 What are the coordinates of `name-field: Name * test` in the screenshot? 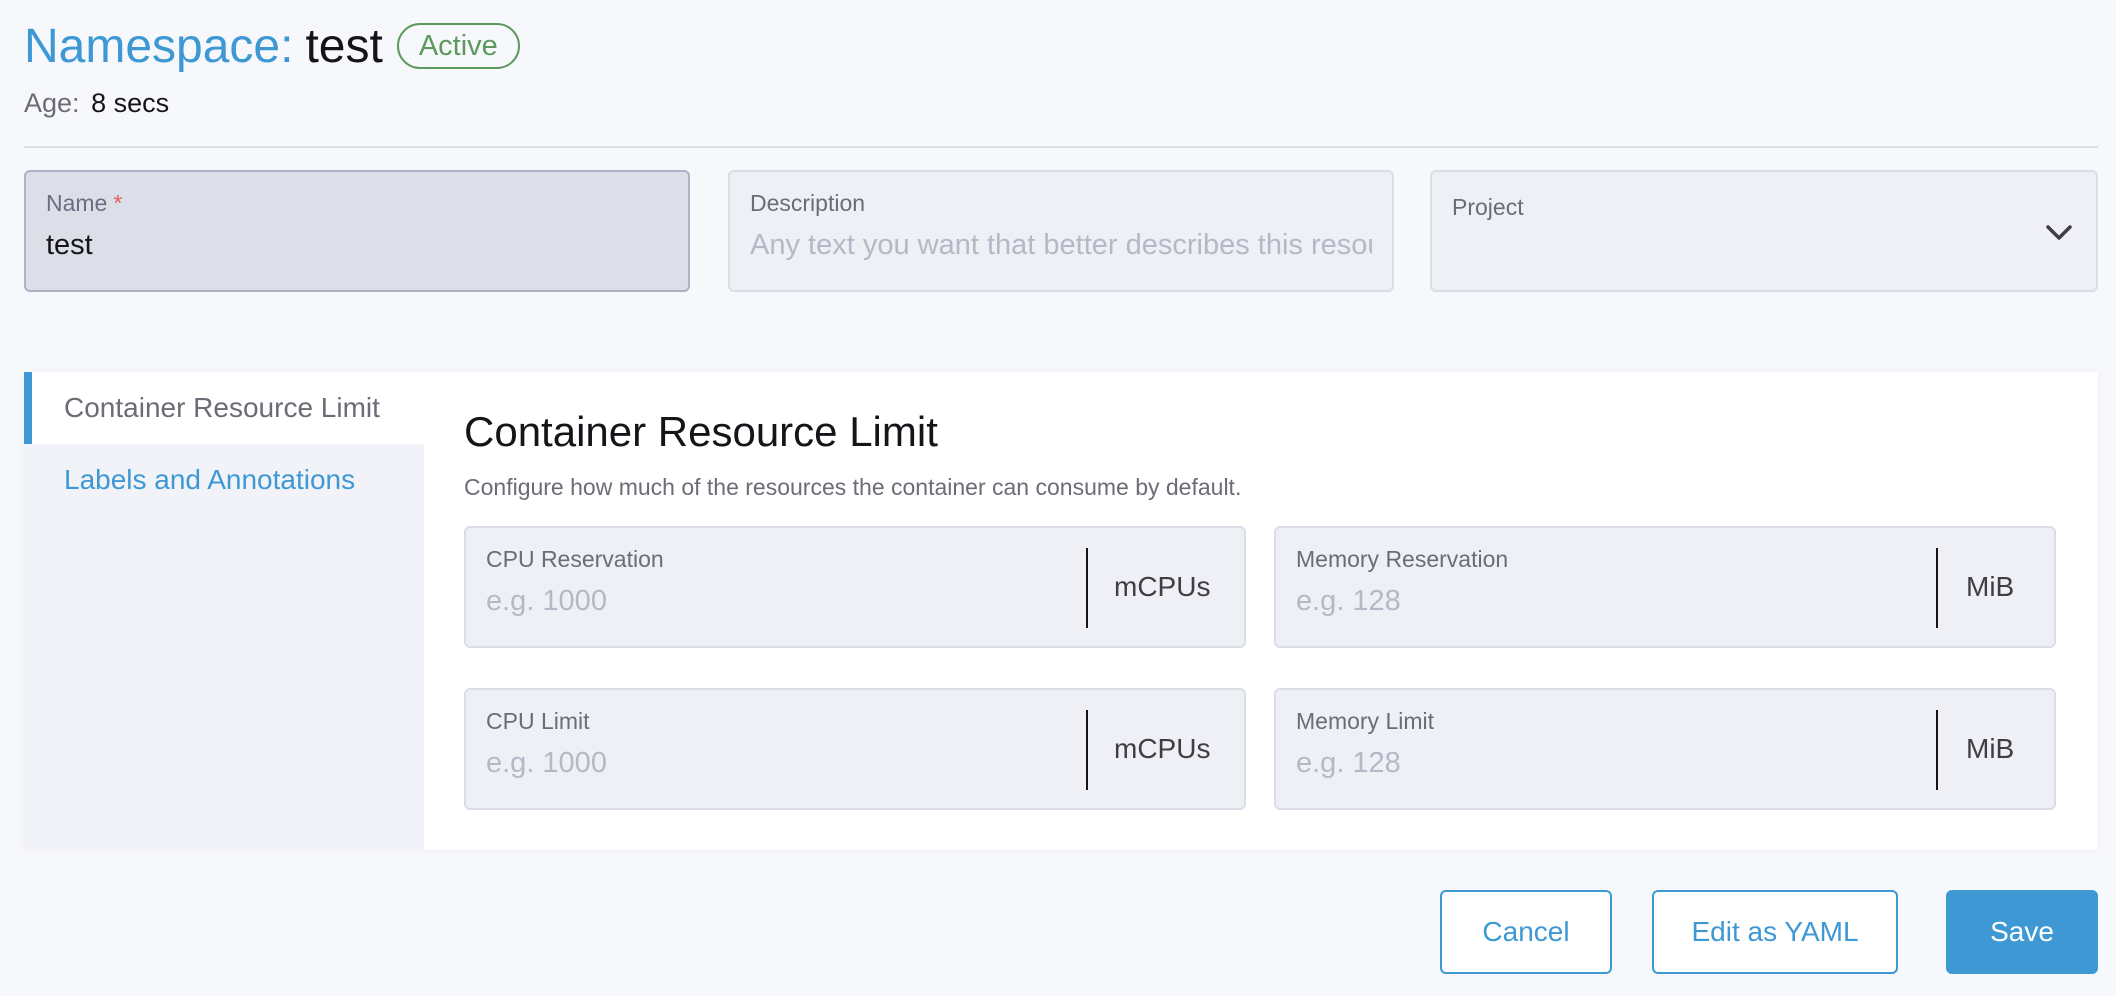 It's located at (357, 231).